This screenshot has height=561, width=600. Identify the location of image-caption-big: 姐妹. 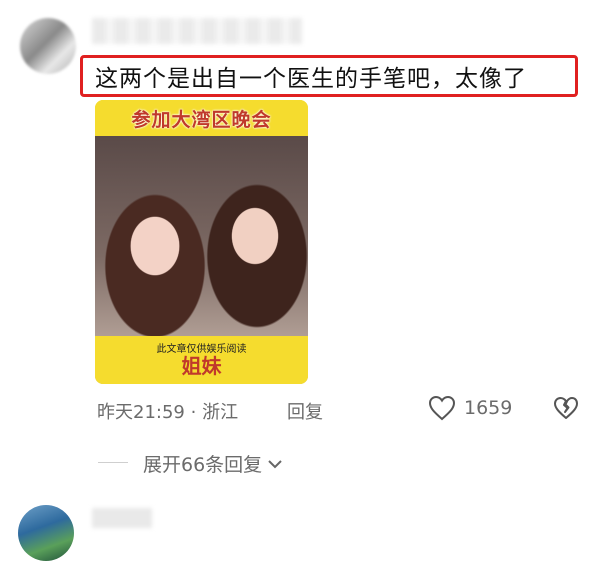
(201, 366).